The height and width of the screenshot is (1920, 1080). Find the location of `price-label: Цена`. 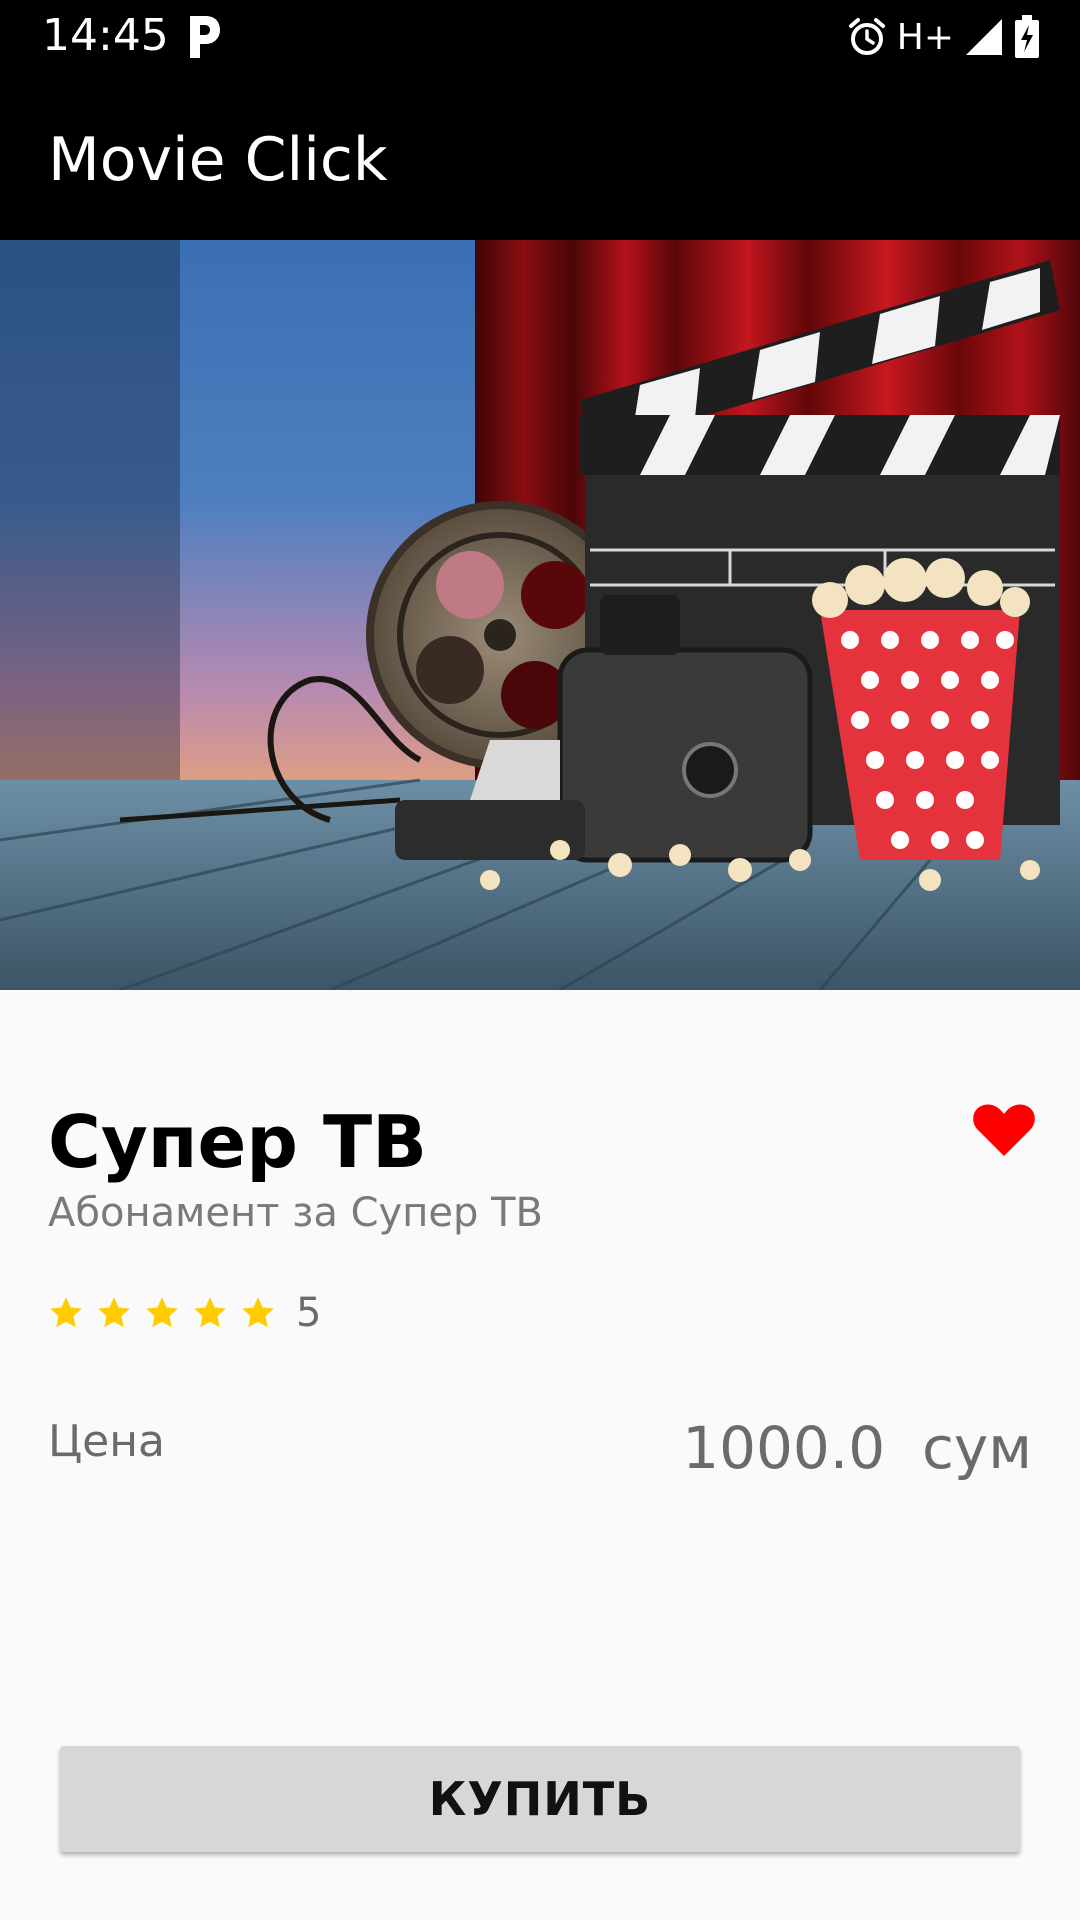

price-label: Цена is located at coordinates (106, 1441).